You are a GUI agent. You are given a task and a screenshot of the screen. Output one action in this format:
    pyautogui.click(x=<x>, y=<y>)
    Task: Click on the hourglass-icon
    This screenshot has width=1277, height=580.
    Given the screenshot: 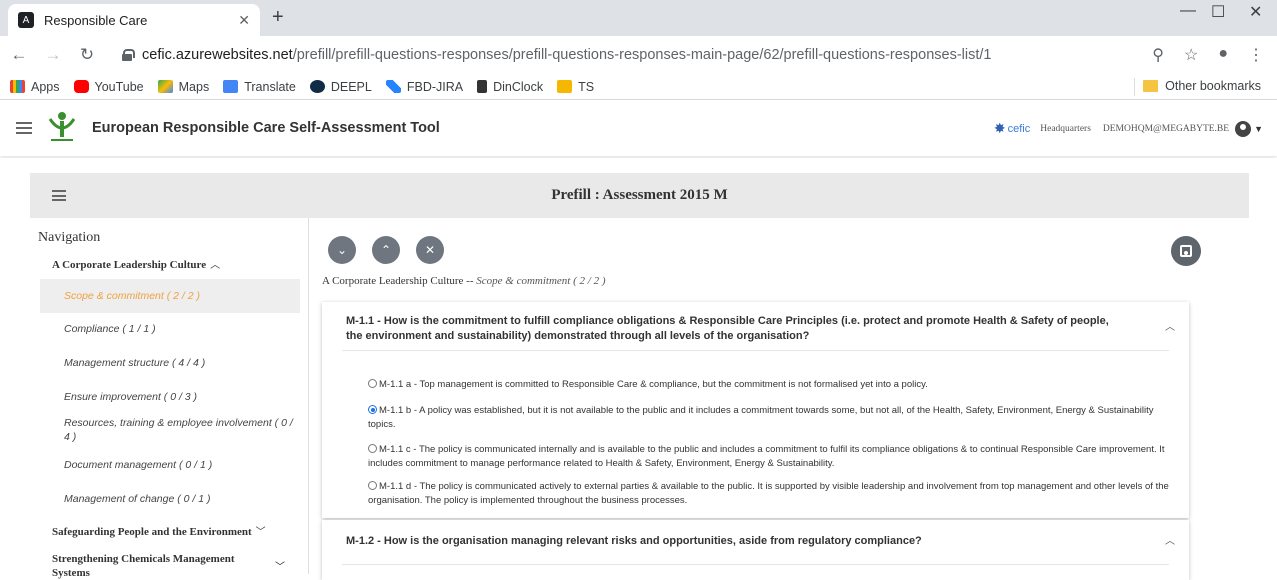 What is the action you would take?
    pyautogui.click(x=482, y=86)
    